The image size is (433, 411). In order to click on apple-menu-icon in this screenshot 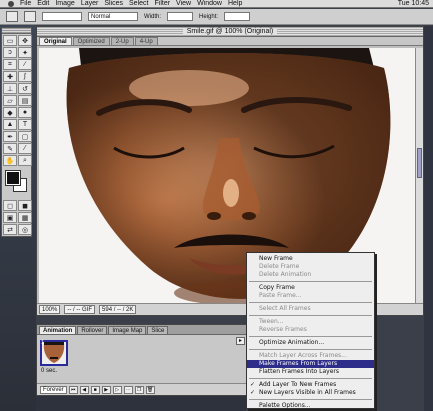, I will do `click(11, 3)`.